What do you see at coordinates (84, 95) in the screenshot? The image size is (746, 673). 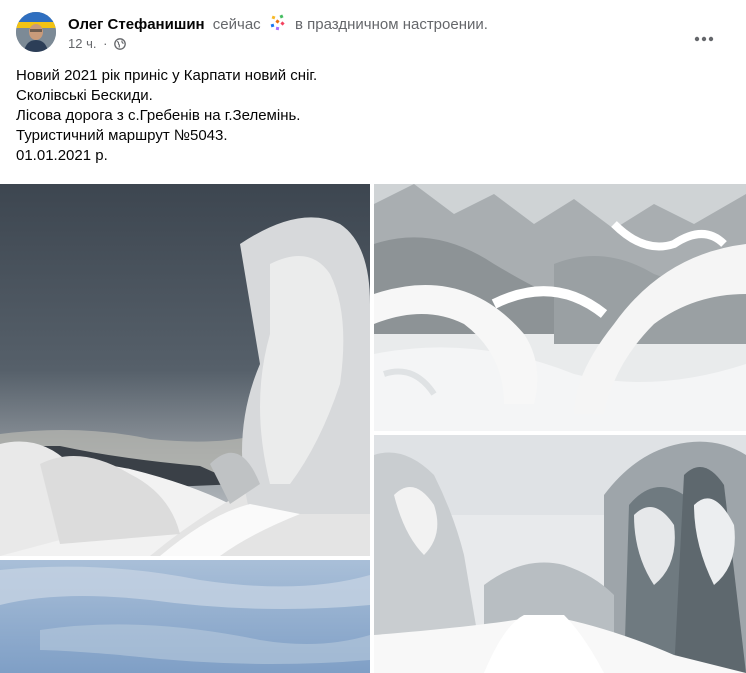 I see `post-text-line: Сколівські Бескиди.` at bounding box center [84, 95].